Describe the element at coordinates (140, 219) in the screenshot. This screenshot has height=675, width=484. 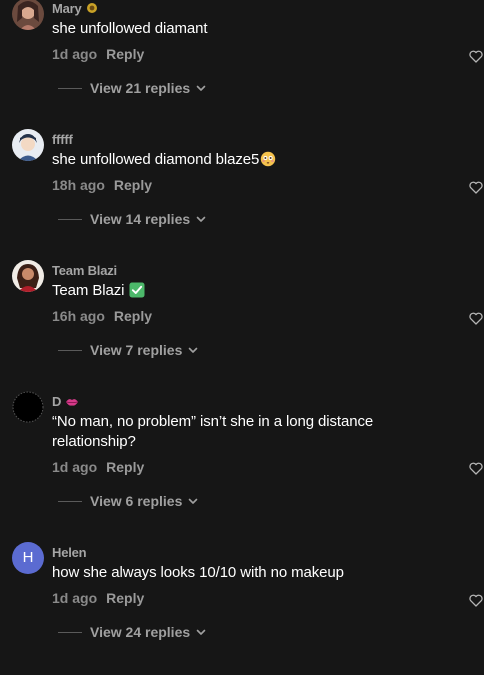
I see `view-replies-label: View 14 replies` at that location.